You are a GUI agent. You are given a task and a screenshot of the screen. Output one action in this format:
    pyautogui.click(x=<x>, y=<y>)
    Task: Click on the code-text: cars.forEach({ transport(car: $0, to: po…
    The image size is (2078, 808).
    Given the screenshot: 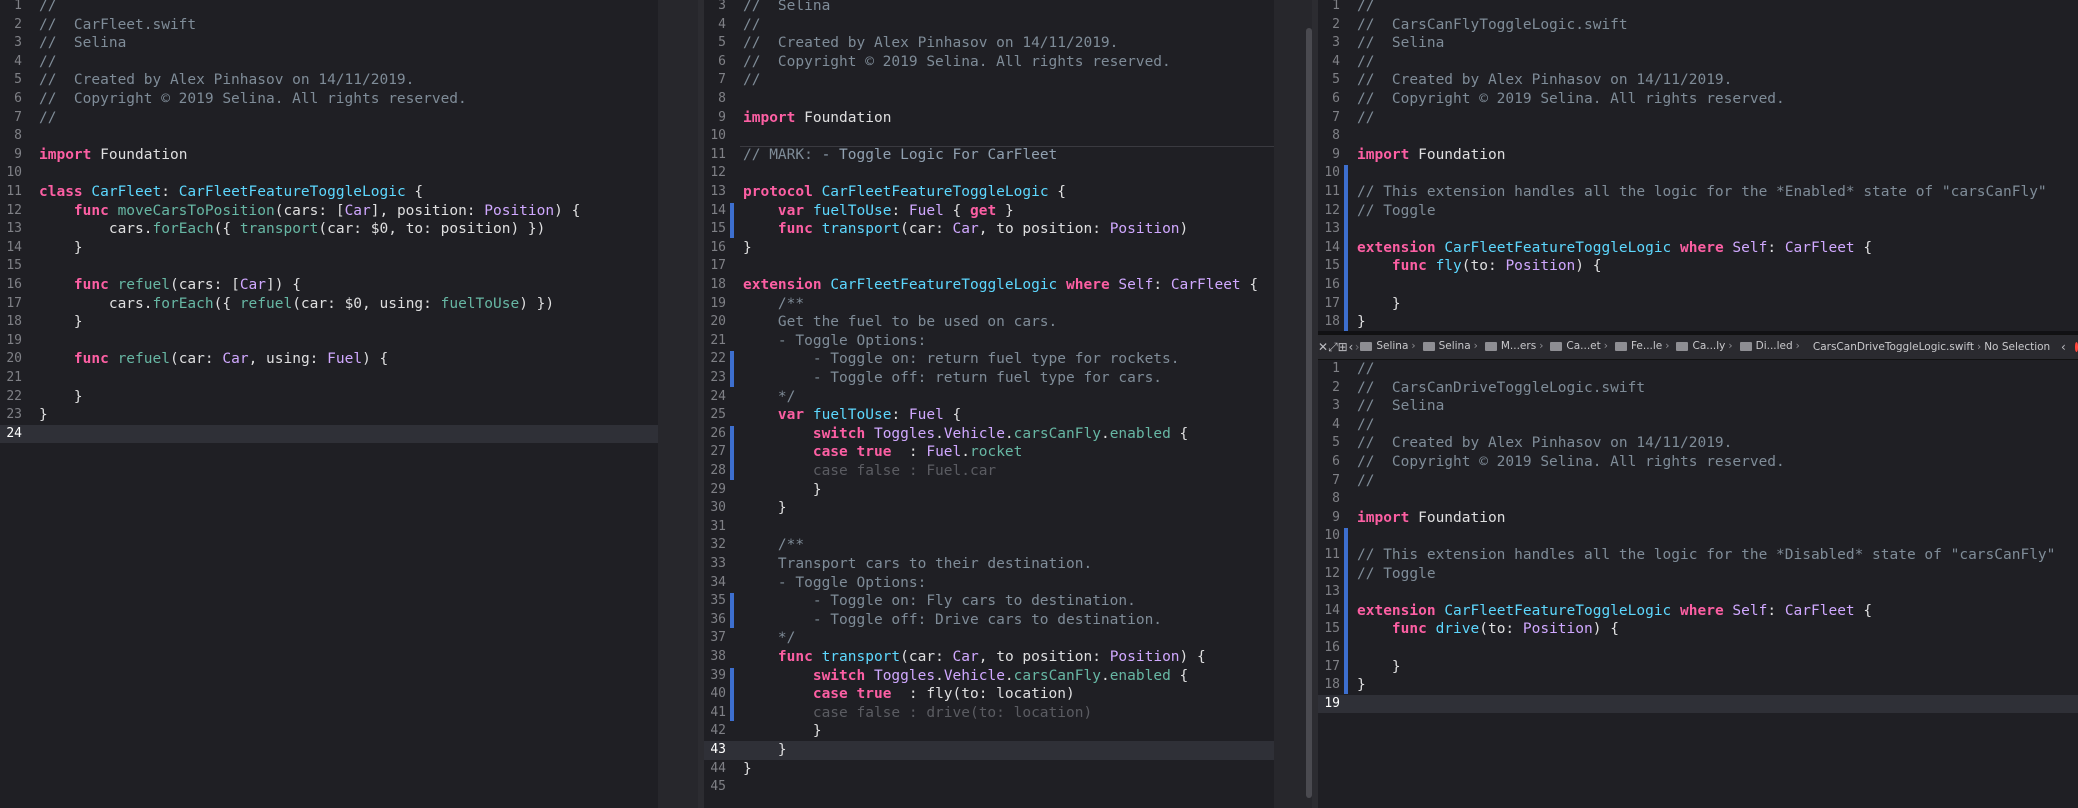 What is the action you would take?
    pyautogui.click(x=348, y=229)
    